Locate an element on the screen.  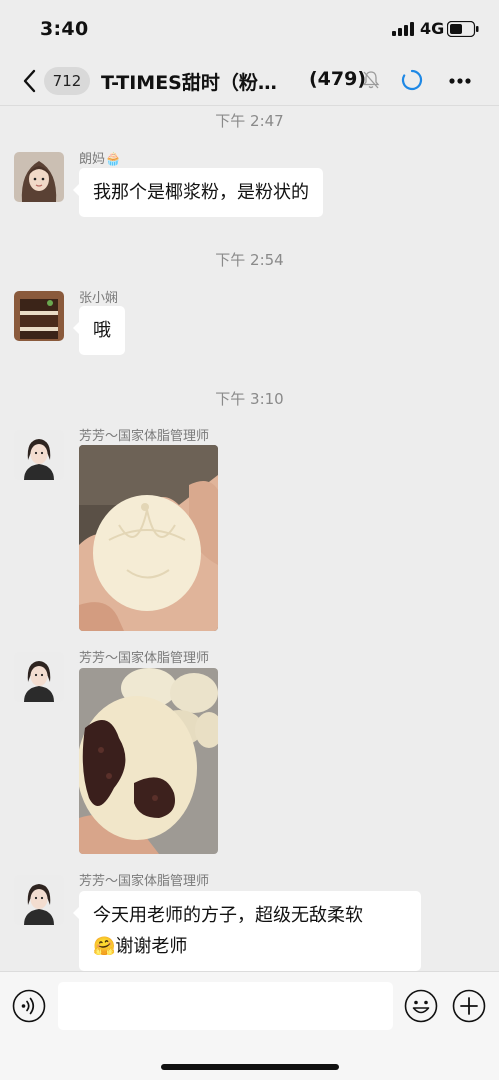
more-options-icon is located at coordinates (460, 81).